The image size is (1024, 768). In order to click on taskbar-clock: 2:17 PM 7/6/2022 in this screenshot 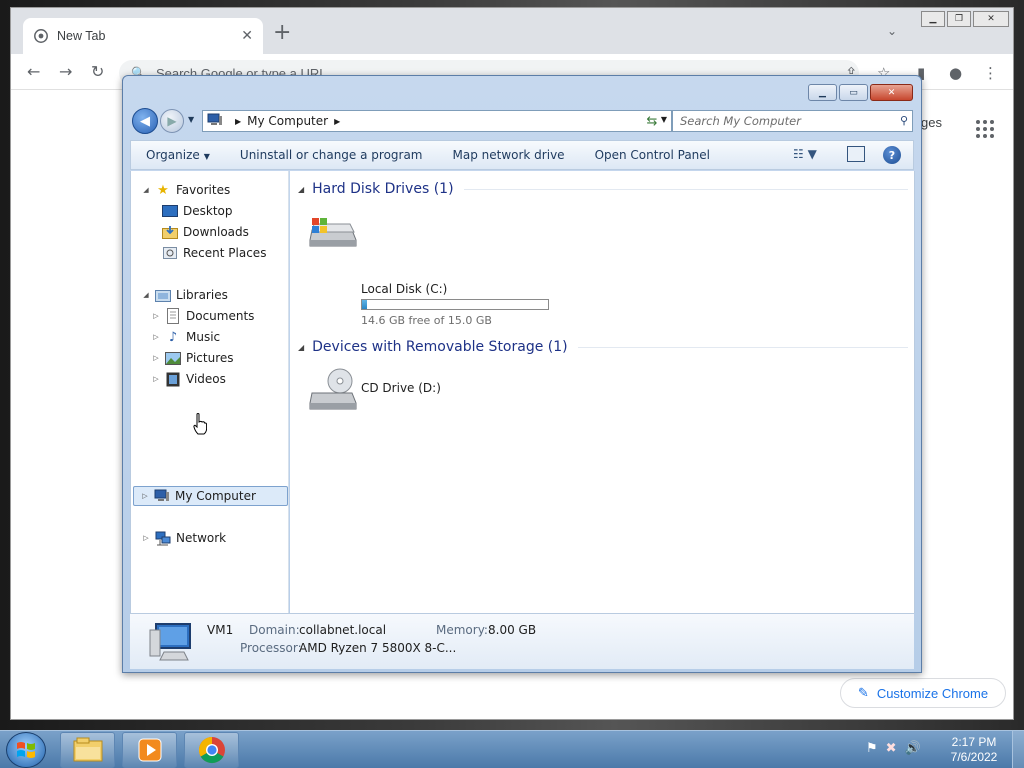, I will do `click(974, 750)`.